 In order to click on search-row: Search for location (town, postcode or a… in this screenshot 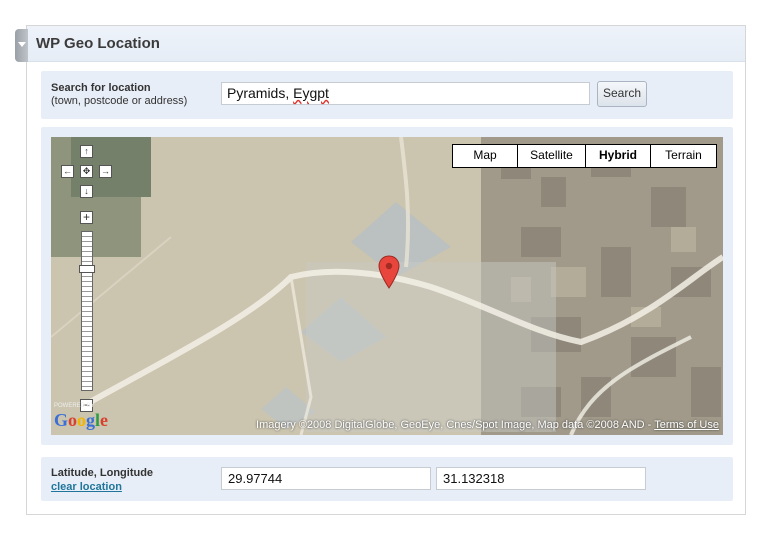, I will do `click(387, 95)`.